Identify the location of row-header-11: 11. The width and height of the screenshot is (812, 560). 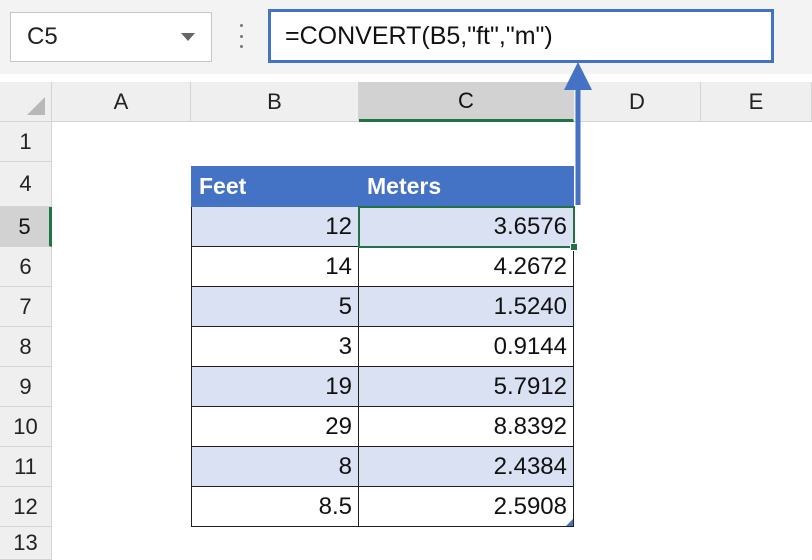
(26, 467).